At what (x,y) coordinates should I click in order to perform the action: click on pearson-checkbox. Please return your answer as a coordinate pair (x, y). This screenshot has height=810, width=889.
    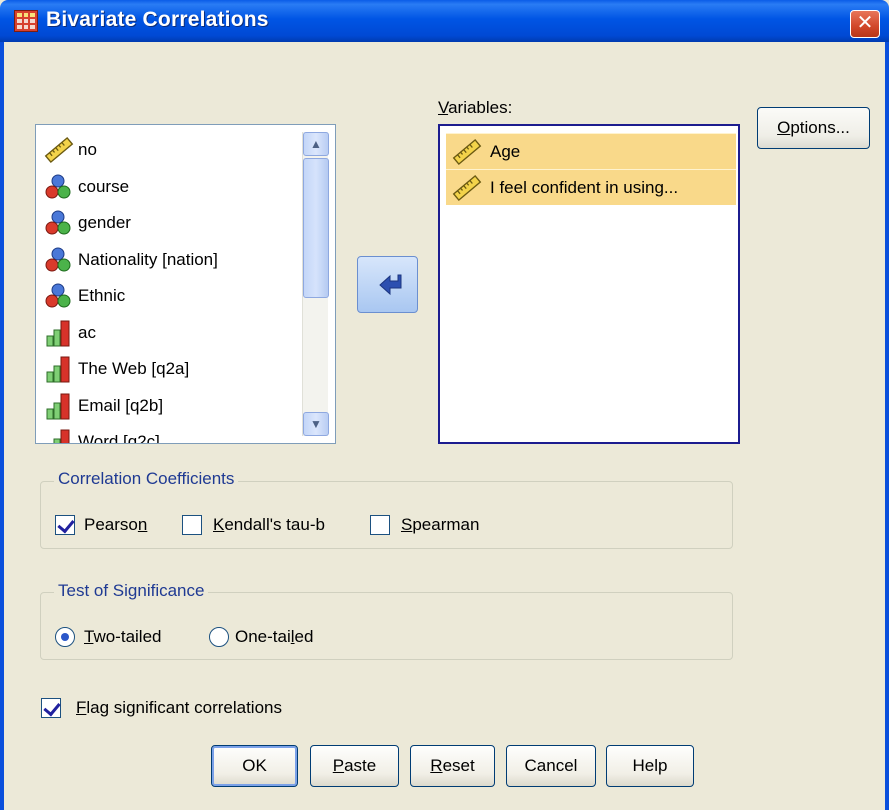
    Looking at the image, I should click on (65, 525).